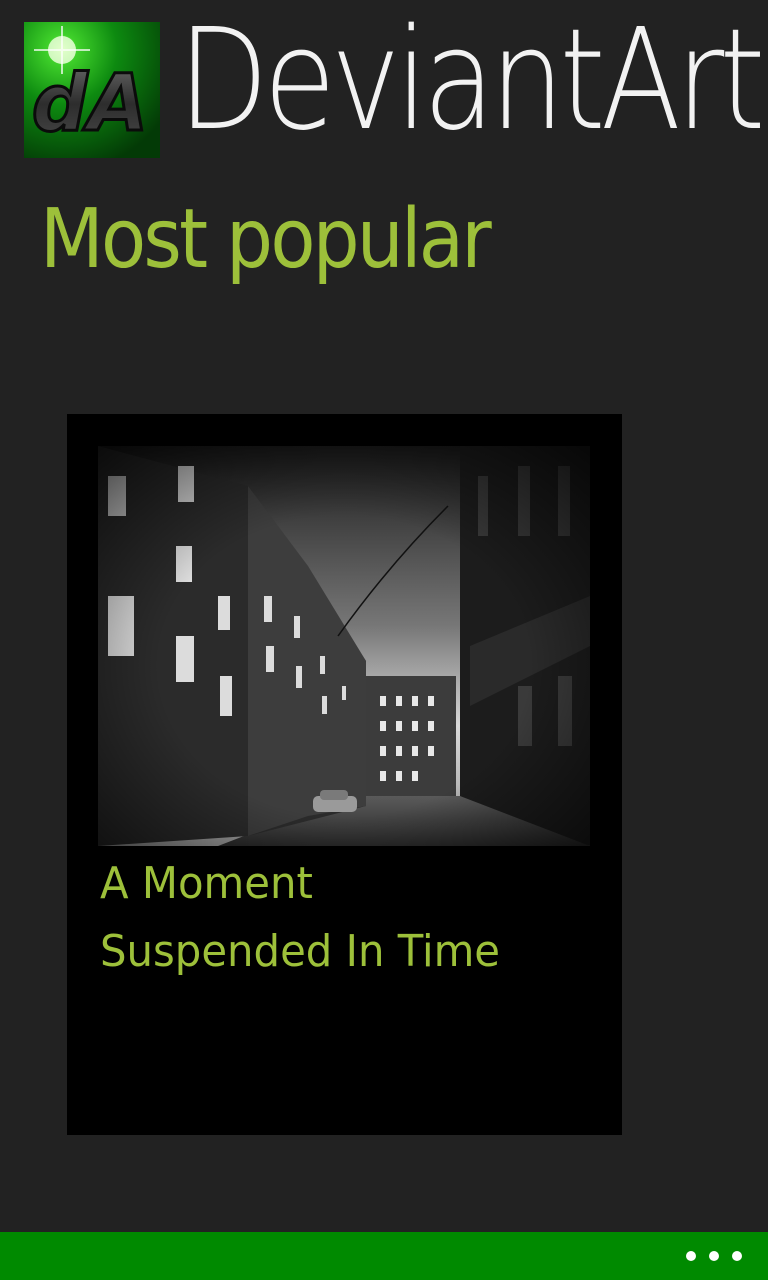 Image resolution: width=768 pixels, height=1280 pixels. Describe the element at coordinates (384, 1256) in the screenshot. I see `app-bar` at that location.